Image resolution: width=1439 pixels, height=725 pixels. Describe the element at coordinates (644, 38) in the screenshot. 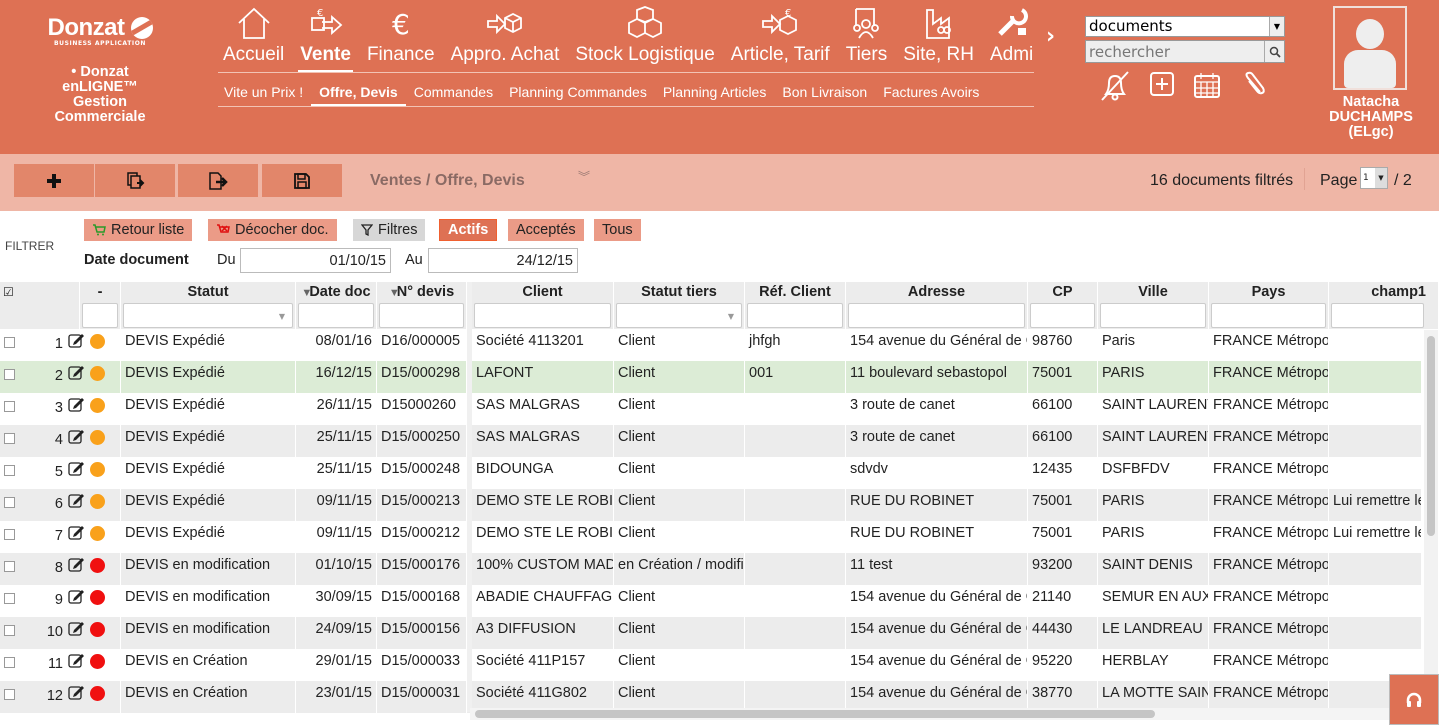

I see `nav-item-stock-logistique: Stock Logistique` at that location.